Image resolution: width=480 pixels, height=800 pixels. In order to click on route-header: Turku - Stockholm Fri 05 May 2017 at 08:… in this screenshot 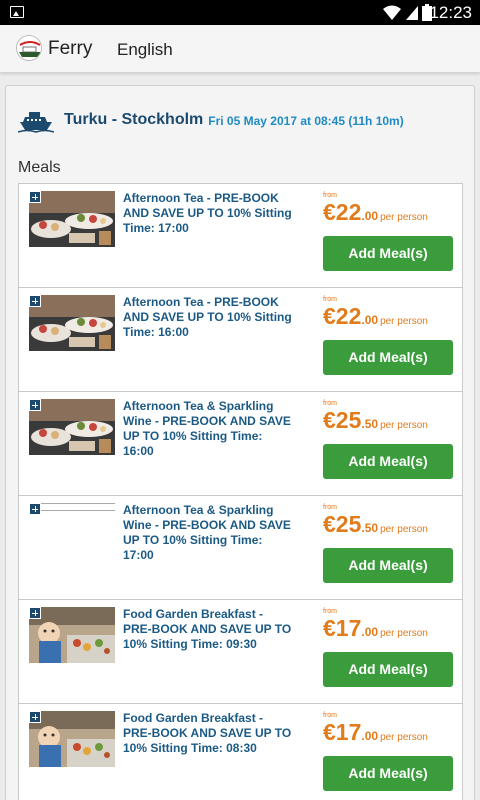, I will do `click(211, 120)`.